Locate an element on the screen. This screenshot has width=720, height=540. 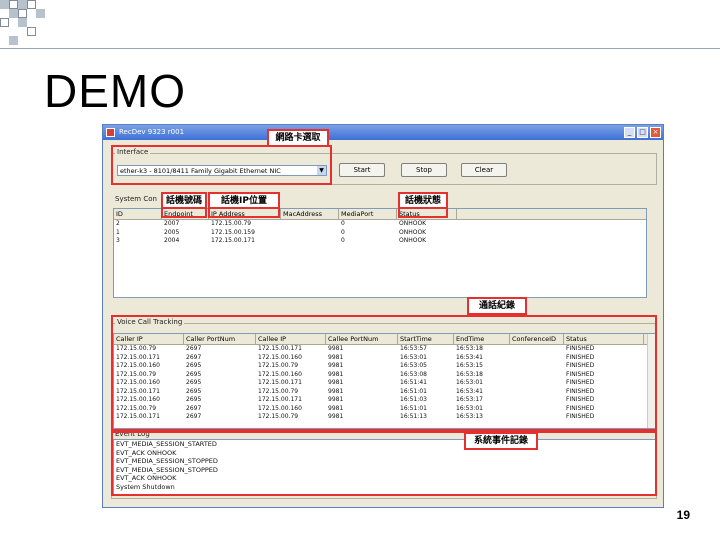
close-button: × is located at coordinates (655, 132).